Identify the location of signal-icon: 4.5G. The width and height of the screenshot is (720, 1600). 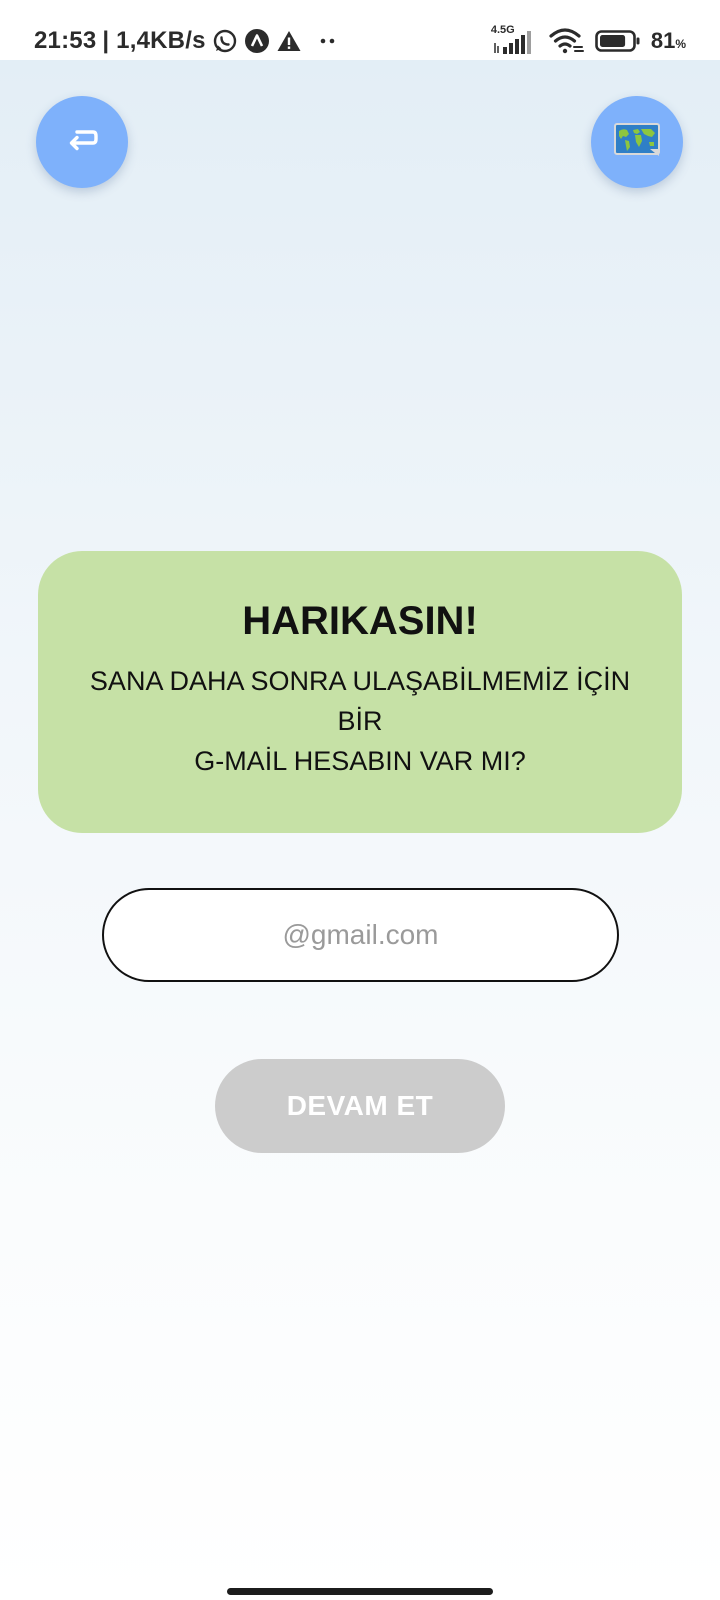
(515, 40).